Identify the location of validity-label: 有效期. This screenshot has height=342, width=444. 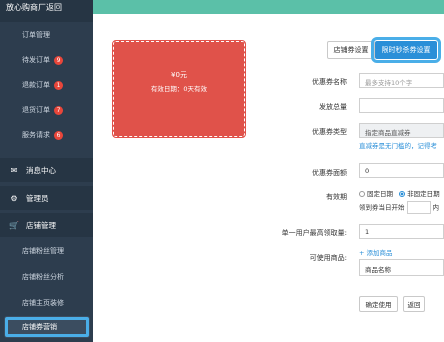
(336, 197).